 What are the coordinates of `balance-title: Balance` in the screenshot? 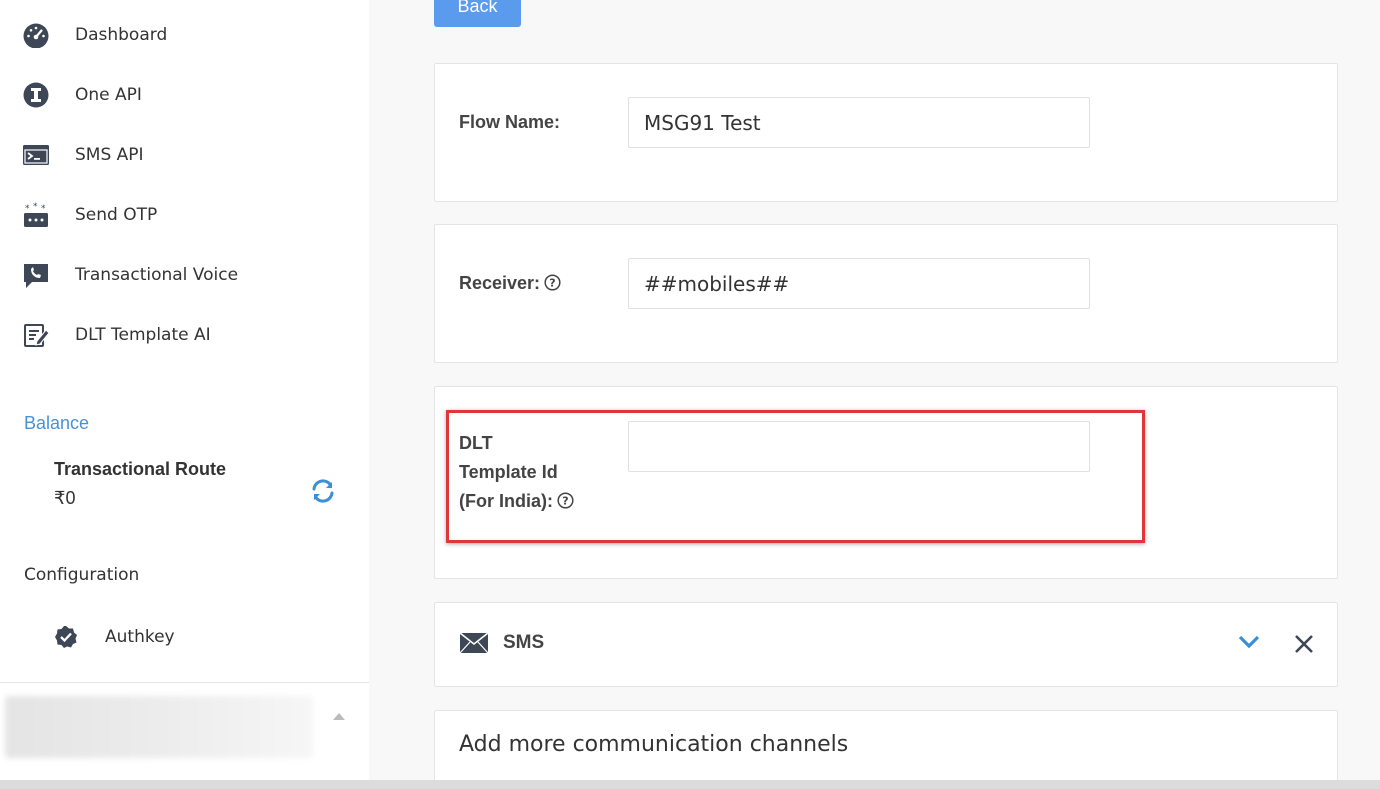 It's located at (57, 423).